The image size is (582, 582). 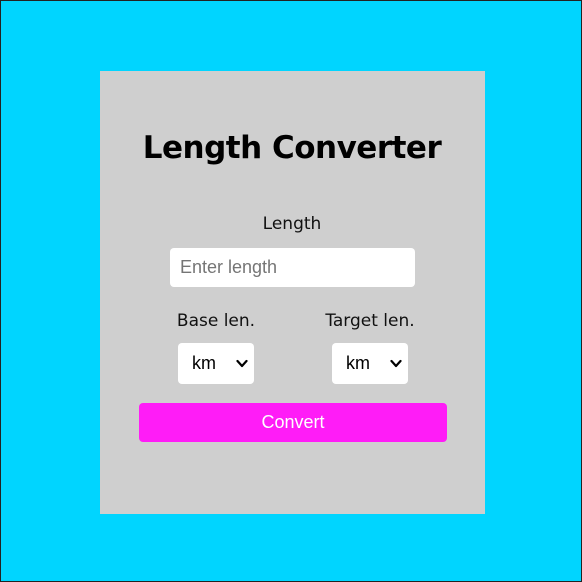 What do you see at coordinates (292, 267) in the screenshot?
I see `length-input` at bounding box center [292, 267].